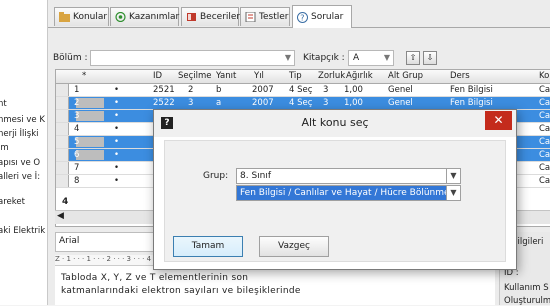 The width and height of the screenshot is (550, 306). What do you see at coordinates (331, 76) in the screenshot?
I see `col-zorluk: Zorluk` at bounding box center [331, 76].